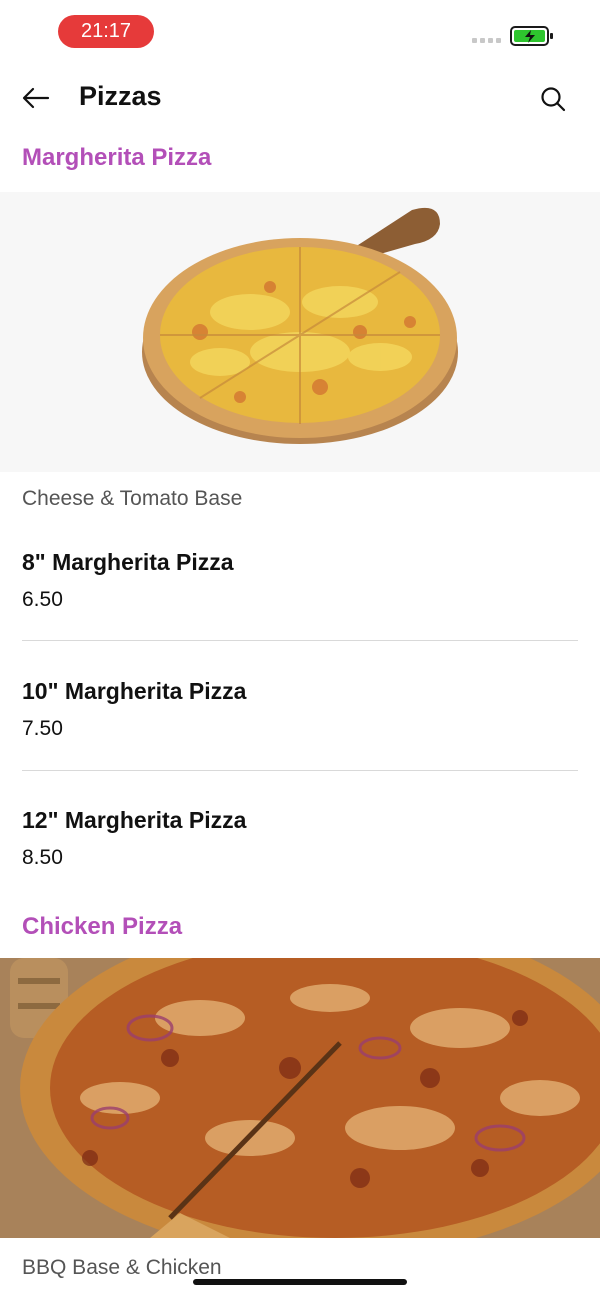  I want to click on arrow-left-icon, so click(36, 98).